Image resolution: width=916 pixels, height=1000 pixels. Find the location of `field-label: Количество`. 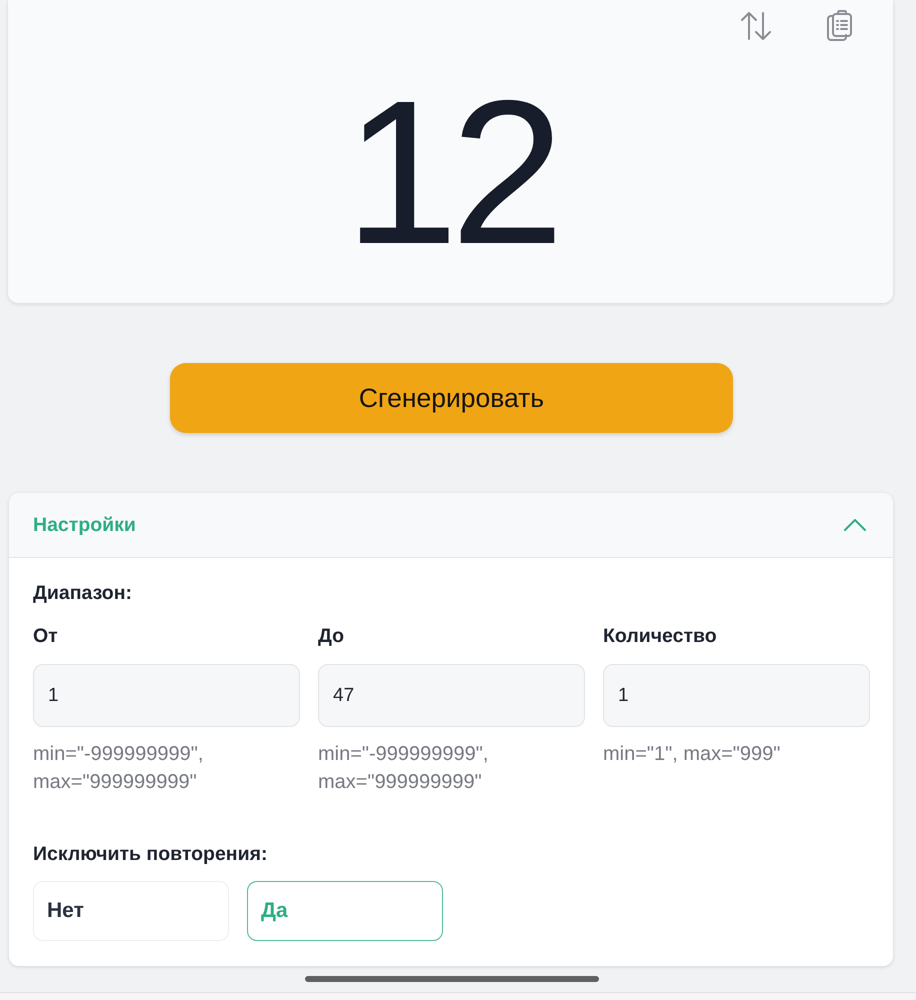

field-label: Количество is located at coordinates (660, 636).